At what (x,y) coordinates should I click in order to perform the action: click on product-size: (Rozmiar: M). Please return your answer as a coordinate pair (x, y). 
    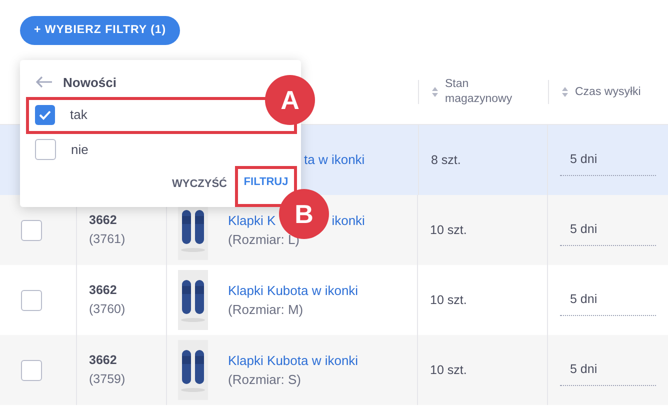
    Looking at the image, I should click on (266, 310).